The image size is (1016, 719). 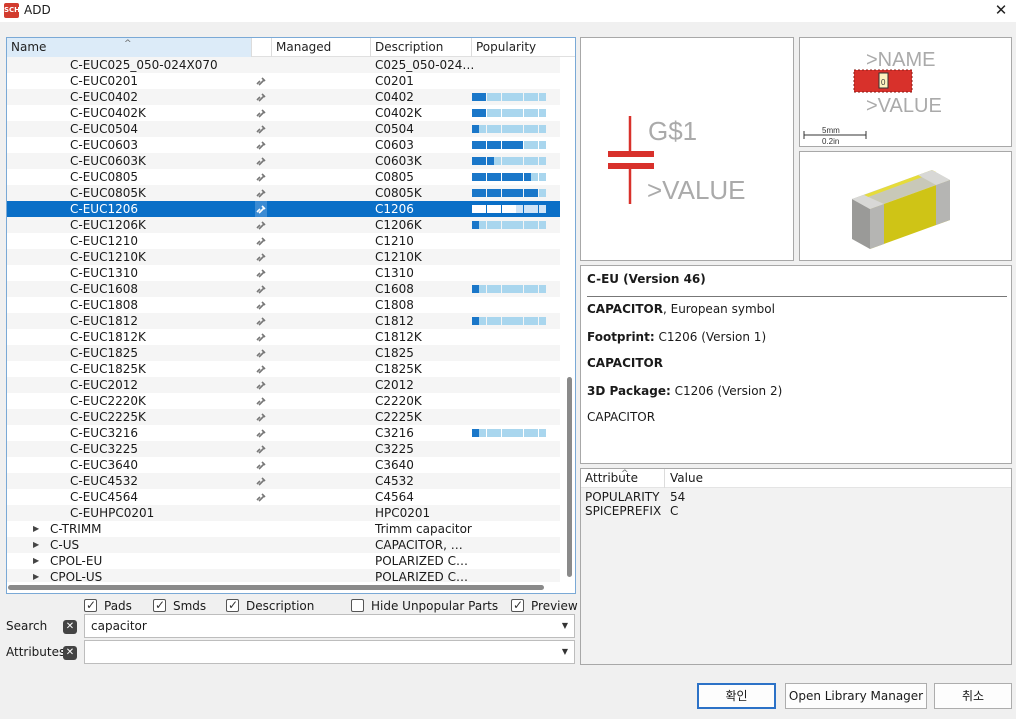 What do you see at coordinates (283, 273) in the screenshot?
I see `tree-row: C-EUC1310 C1310` at bounding box center [283, 273].